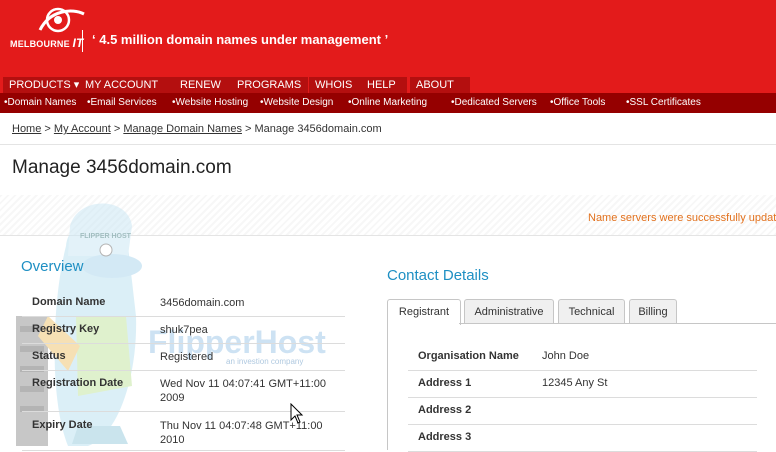 This screenshot has width=776, height=452. Describe the element at coordinates (663, 102) in the screenshot. I see `subnav-ssl-certificates: •SSL Certificates` at that location.